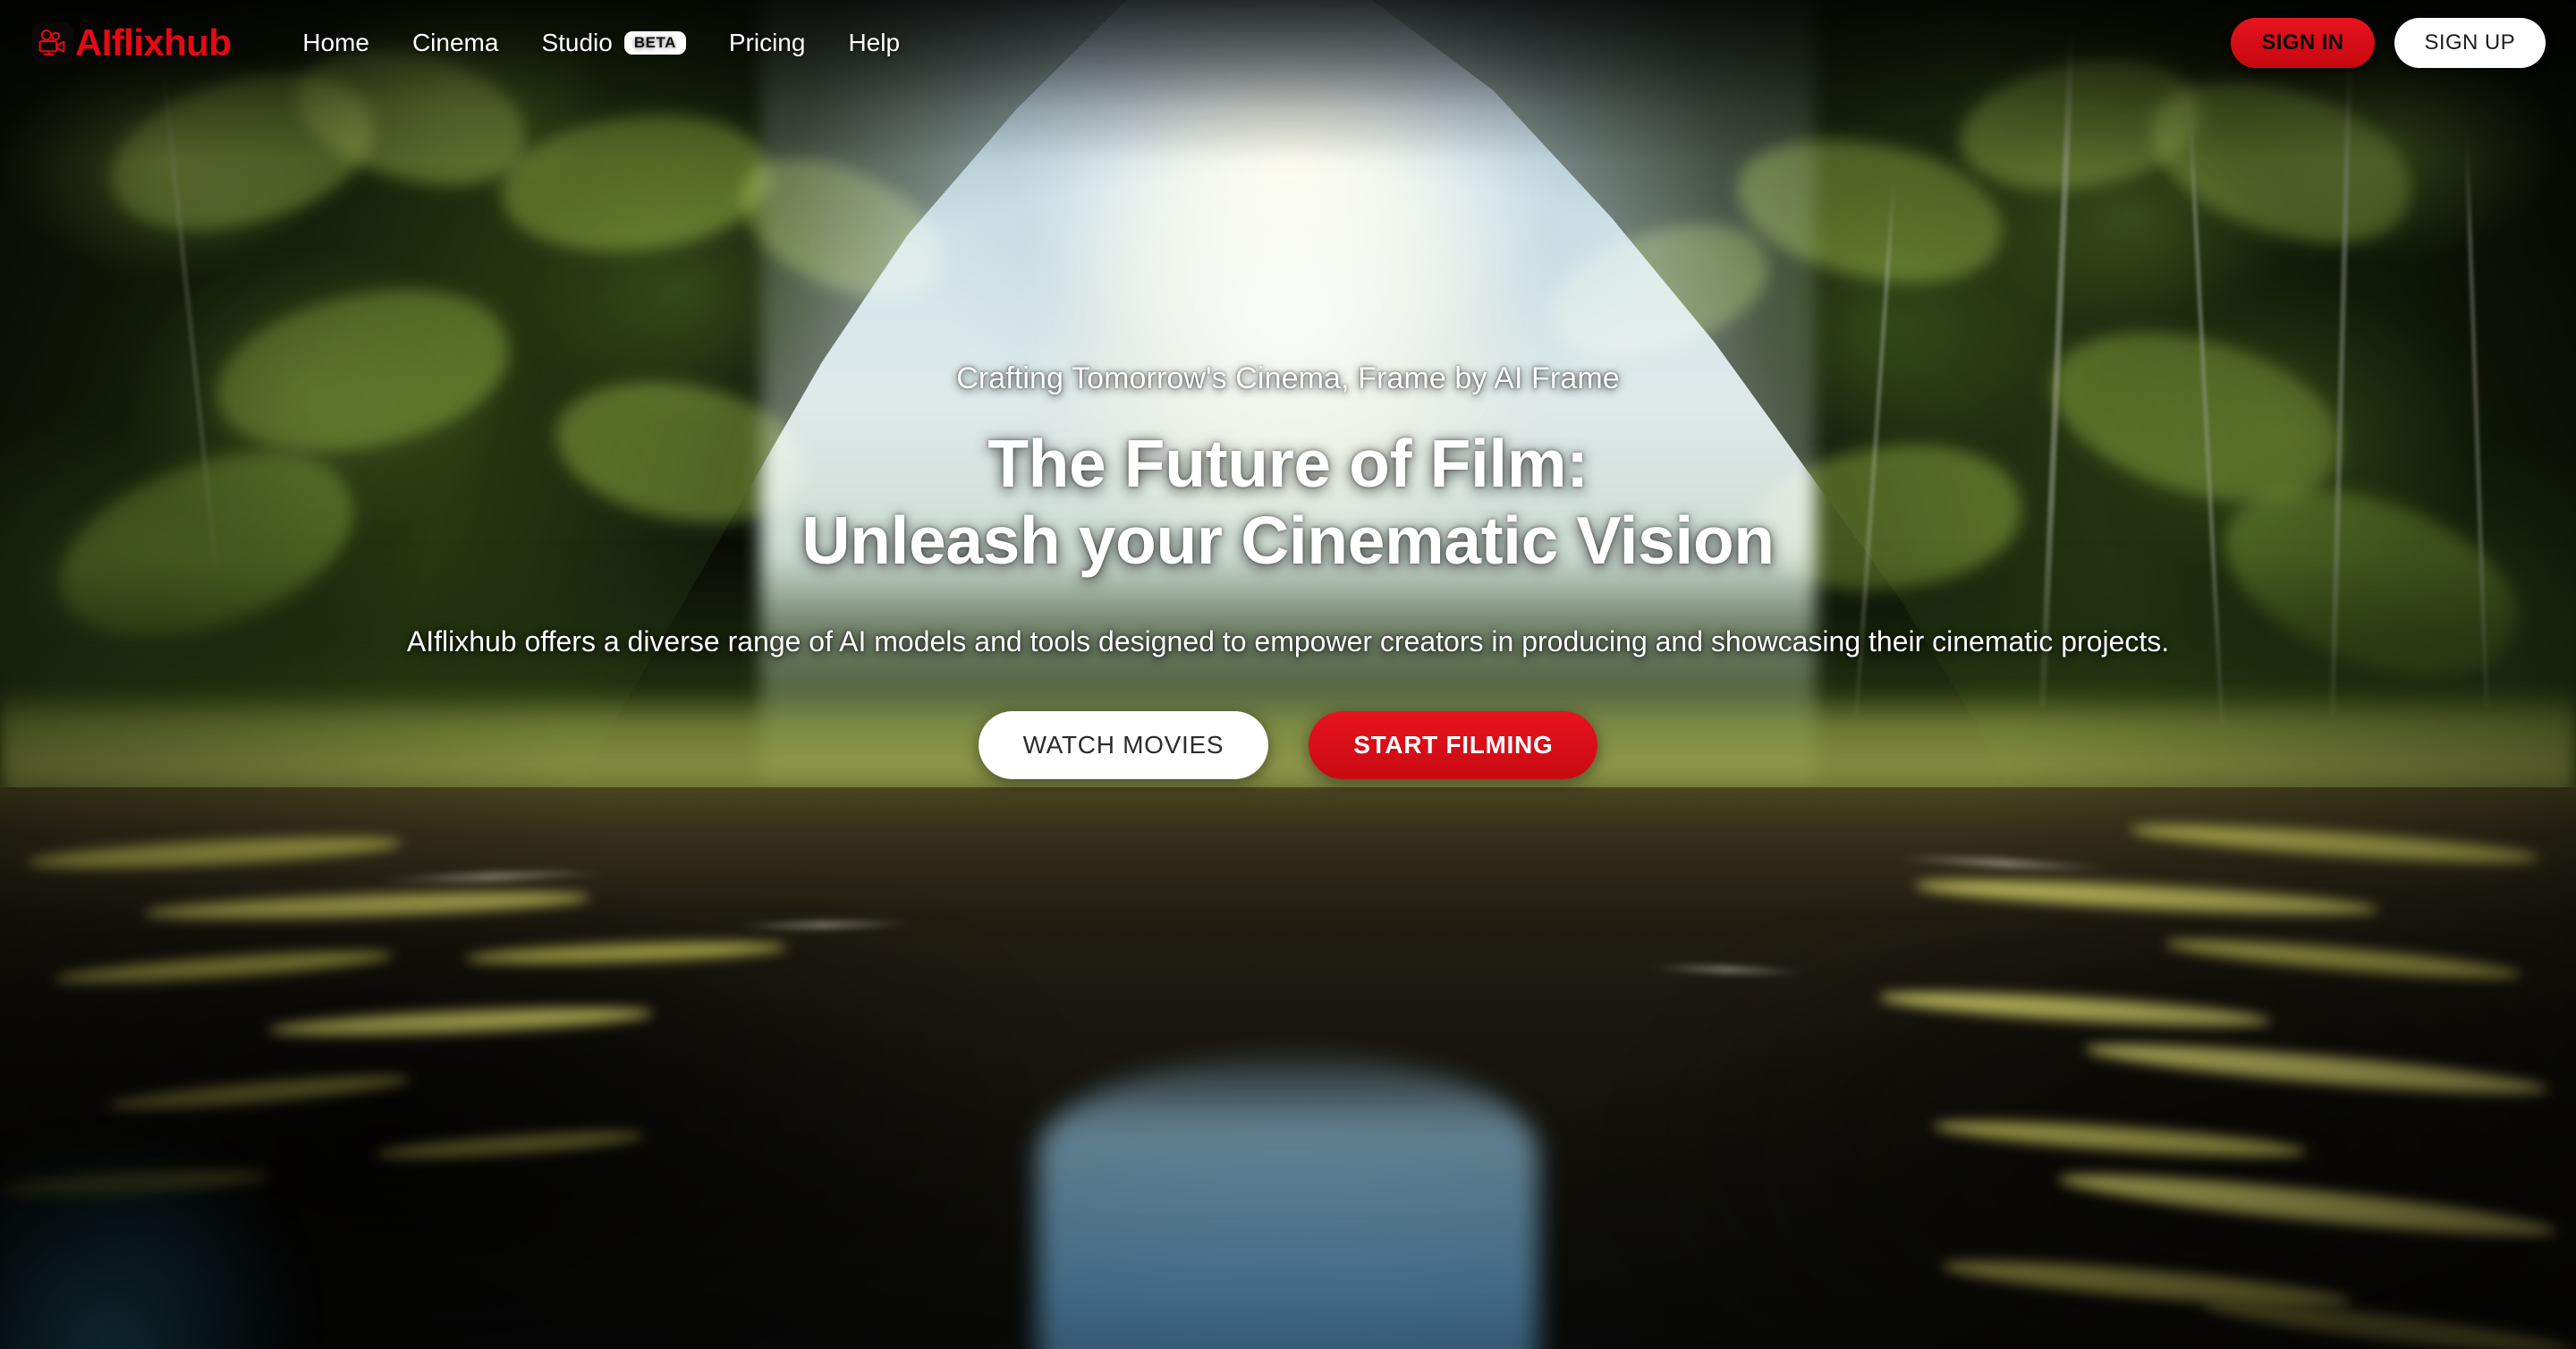  I want to click on nav-item-home: Home, so click(336, 43).